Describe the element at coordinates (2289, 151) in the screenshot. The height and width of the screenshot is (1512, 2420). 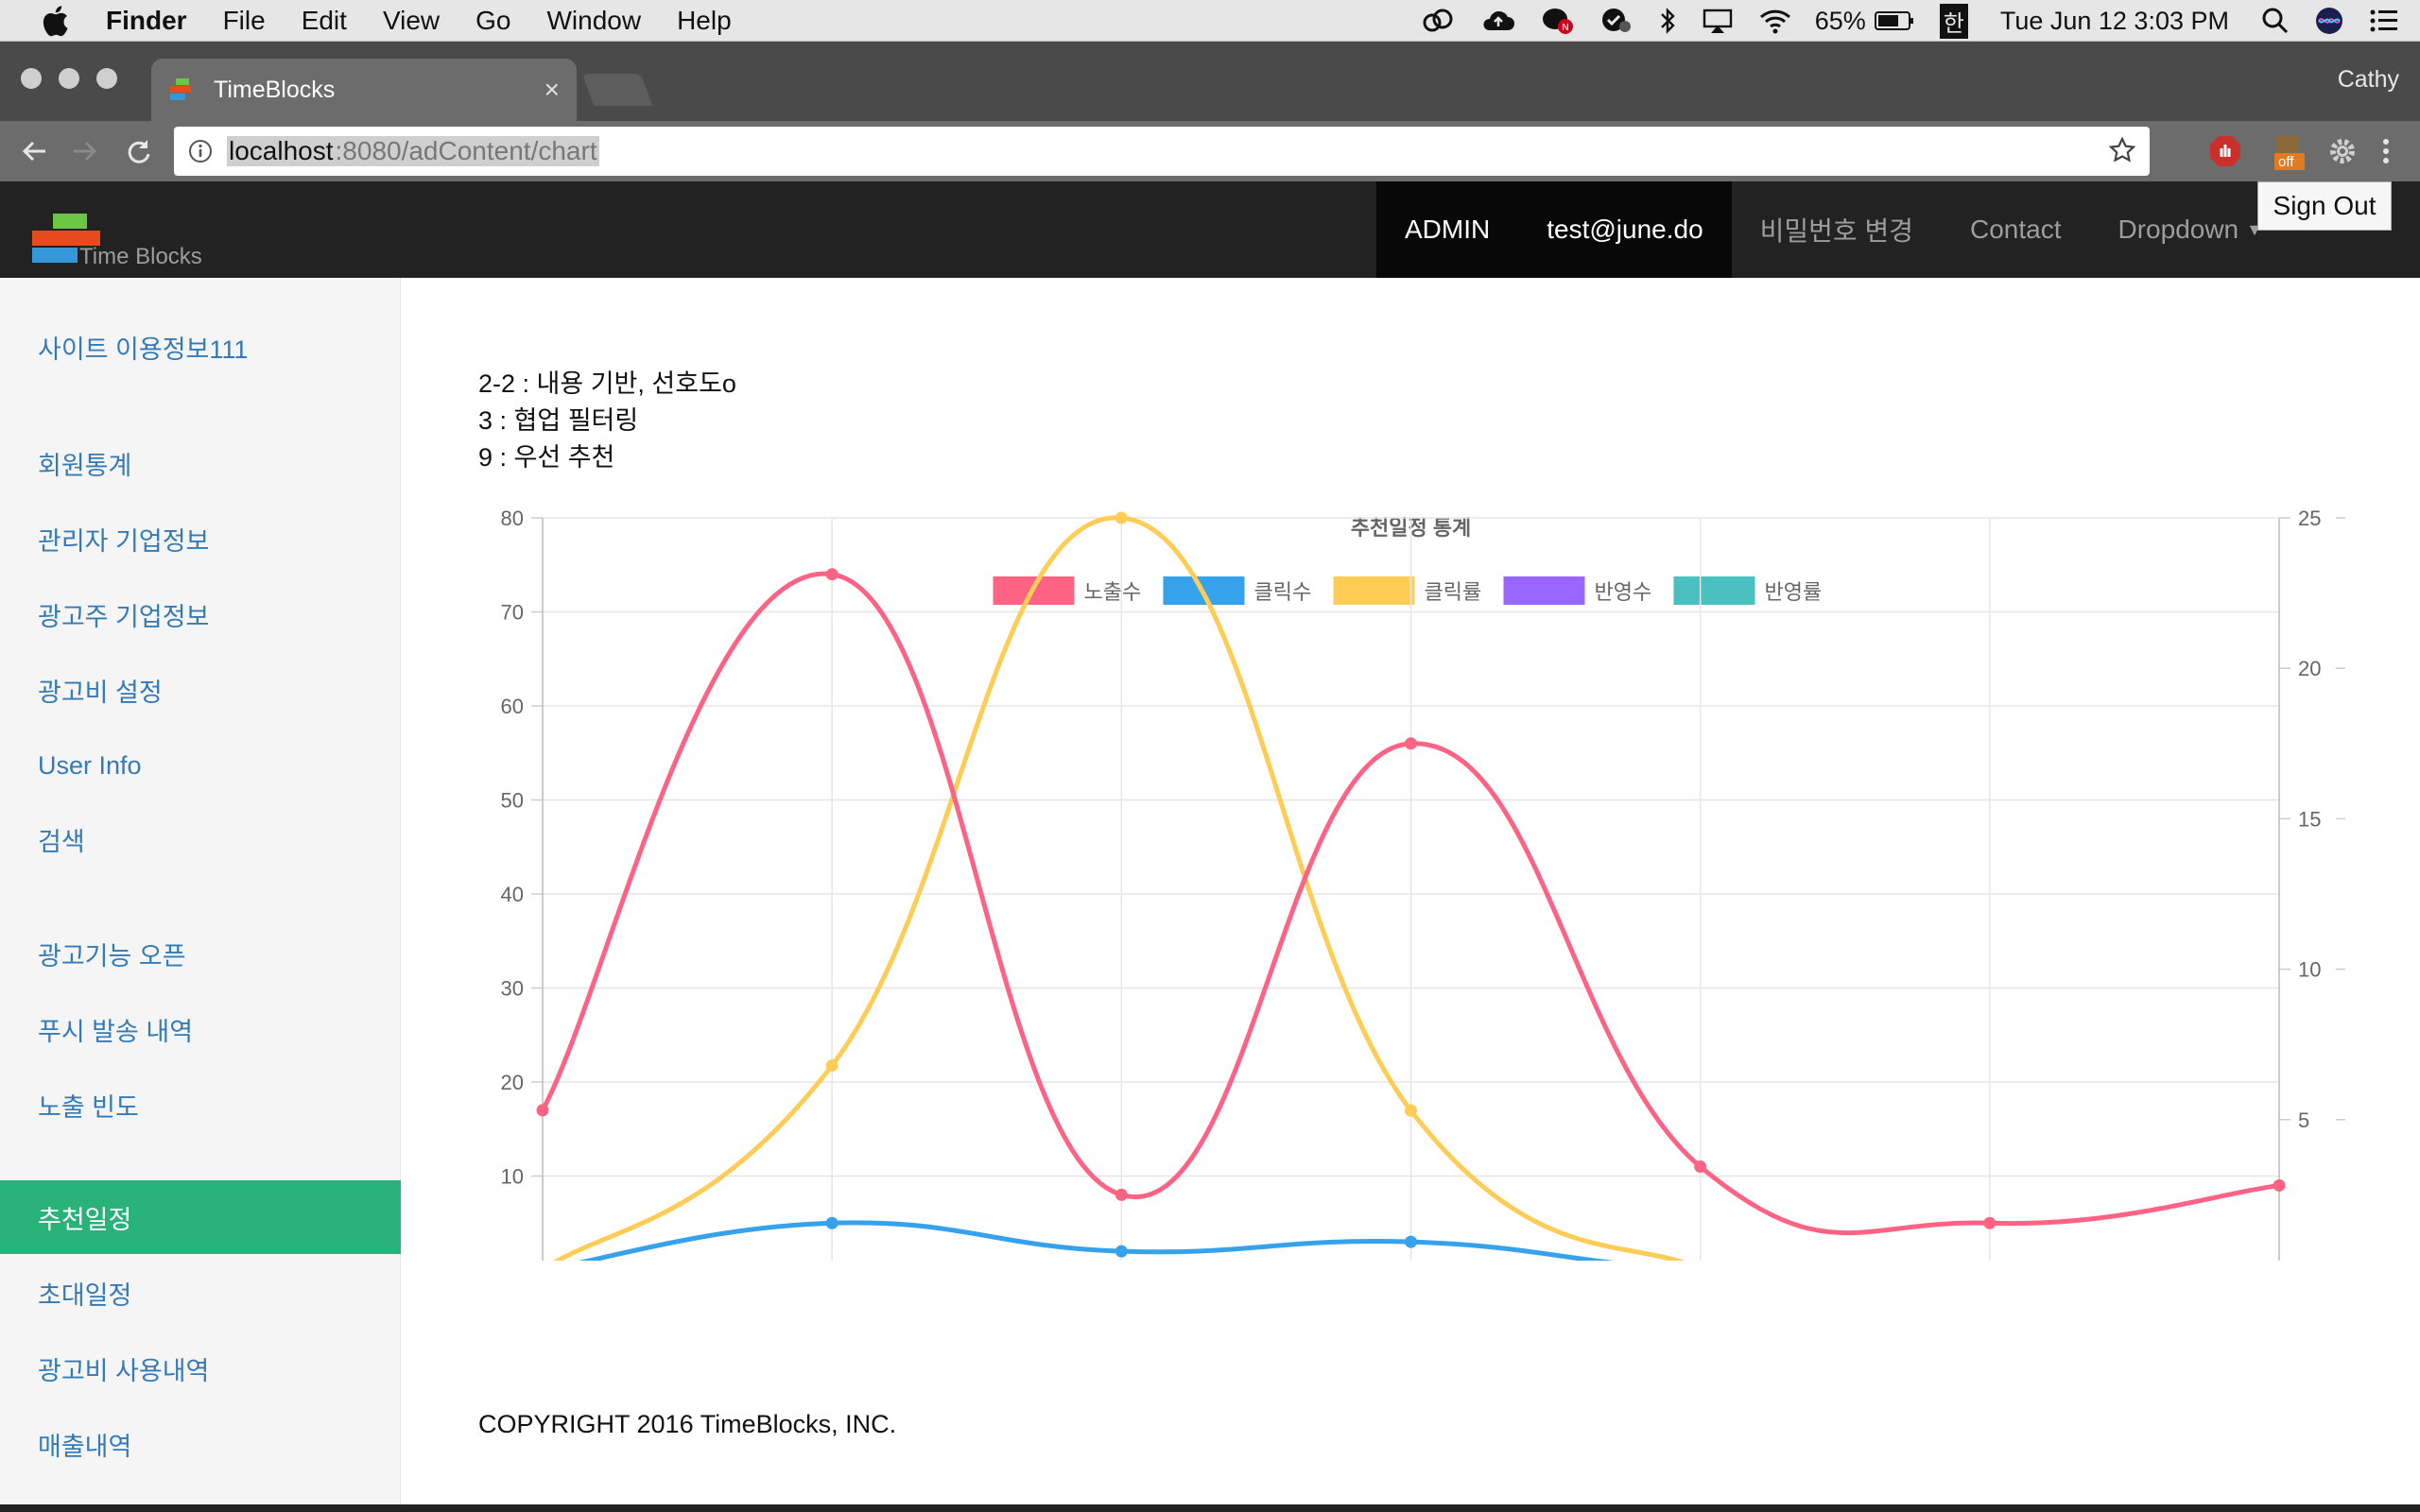
I see `toggle-off-extension-icon: off` at that location.